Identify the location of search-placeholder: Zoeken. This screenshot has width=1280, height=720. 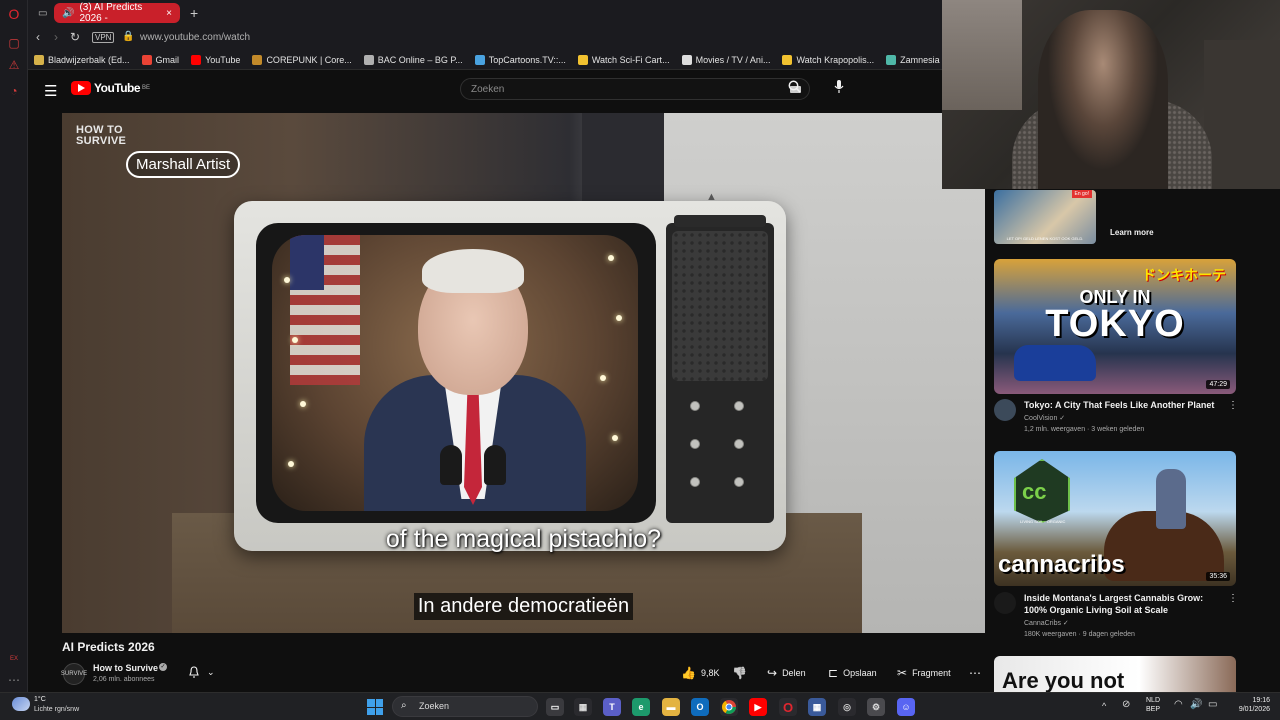
(488, 89).